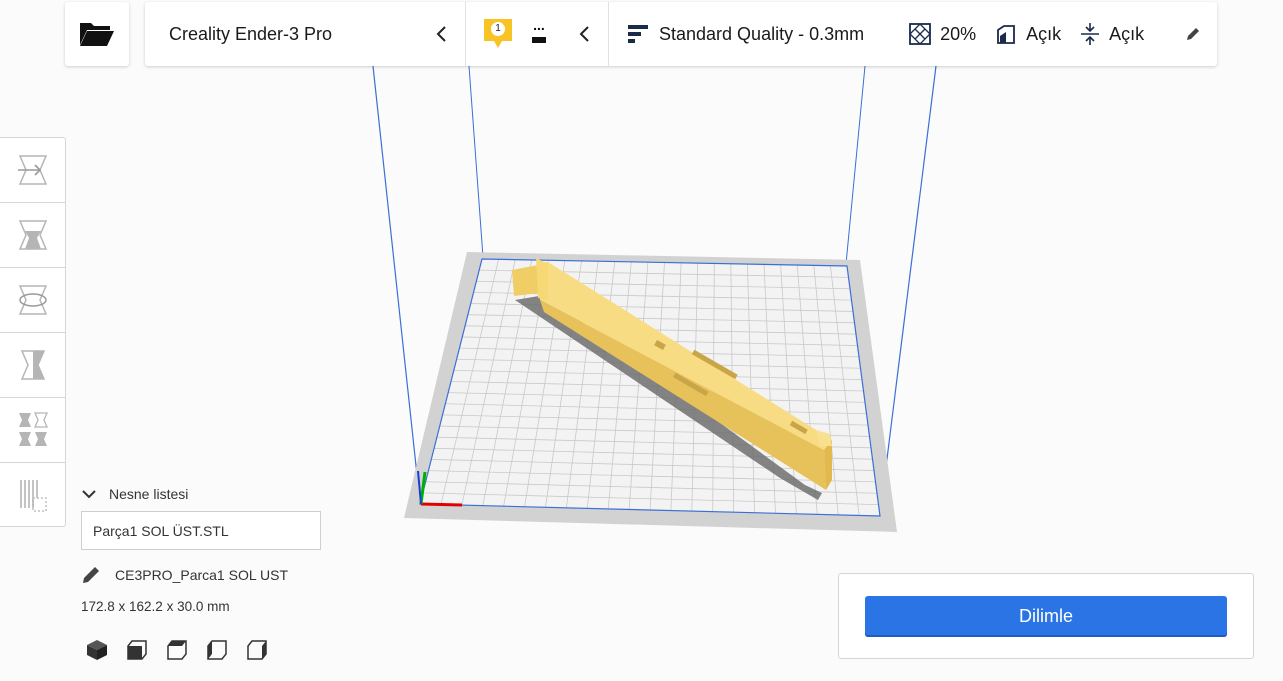  I want to click on material-color-swatch, so click(539, 40).